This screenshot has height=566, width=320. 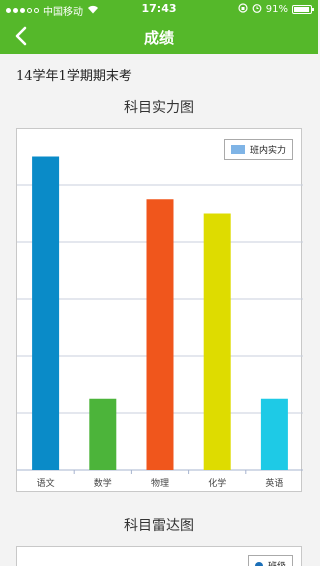 I want to click on orientation-lock-icon, so click(x=243, y=9).